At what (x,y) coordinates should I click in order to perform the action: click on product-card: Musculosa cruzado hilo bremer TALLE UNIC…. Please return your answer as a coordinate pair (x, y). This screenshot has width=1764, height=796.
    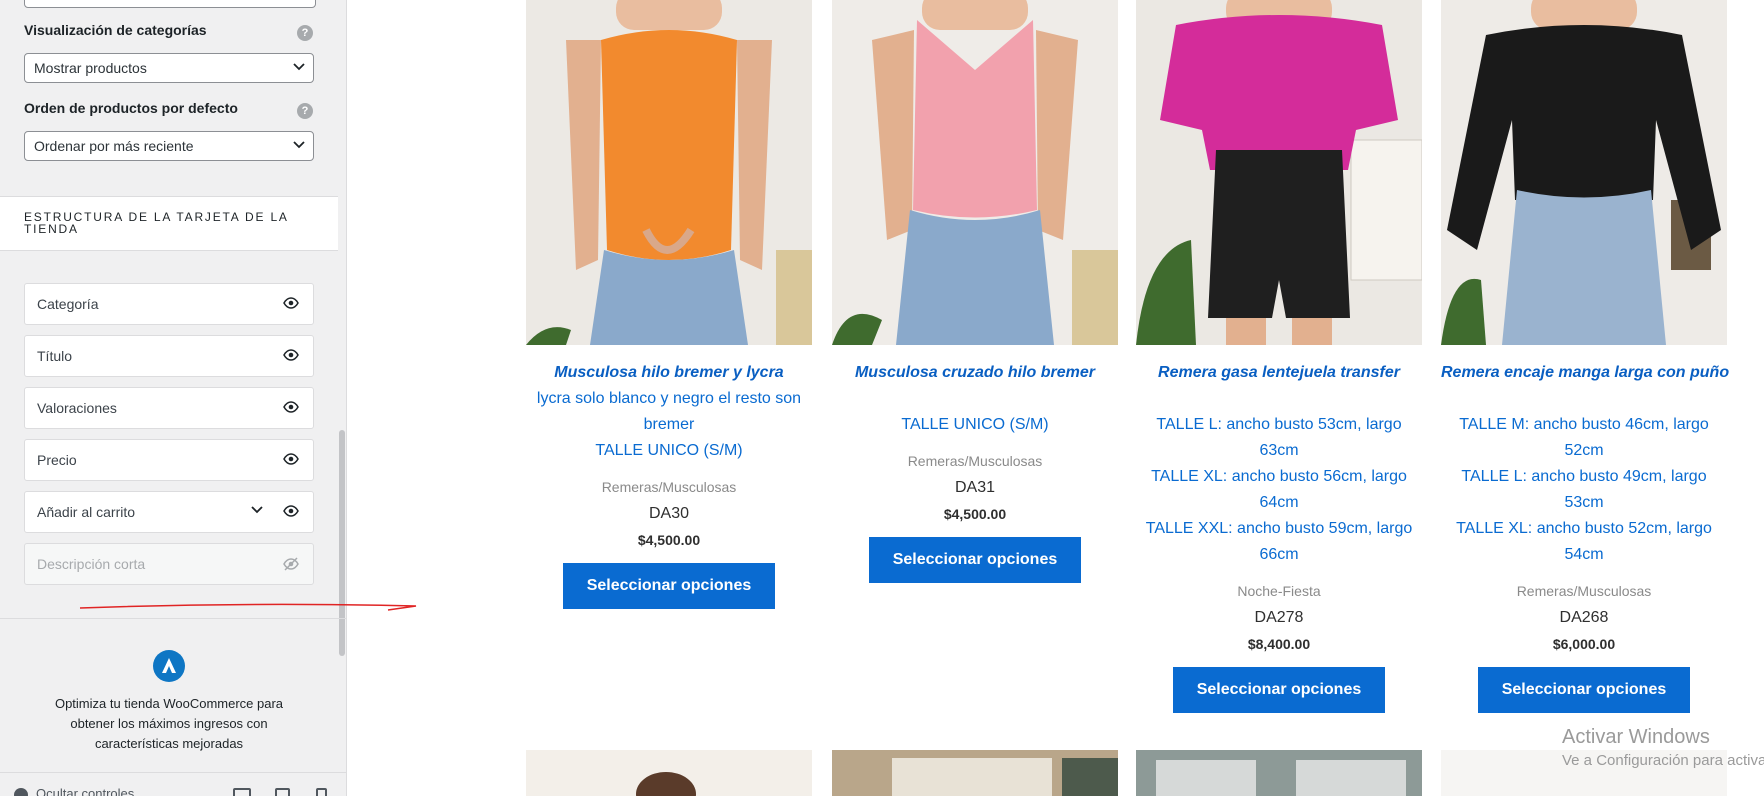
    Looking at the image, I should click on (975, 291).